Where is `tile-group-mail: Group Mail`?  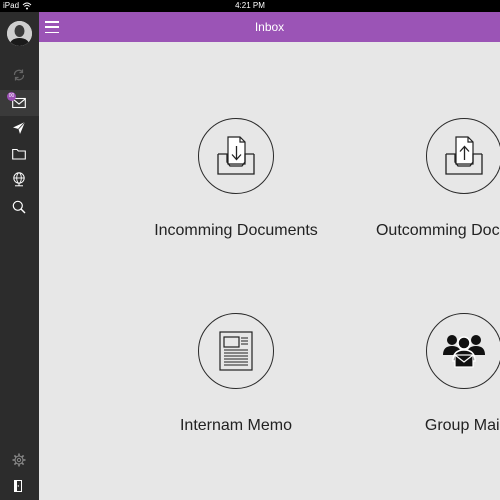
tile-group-mail: Group Mail is located at coordinates (432, 374).